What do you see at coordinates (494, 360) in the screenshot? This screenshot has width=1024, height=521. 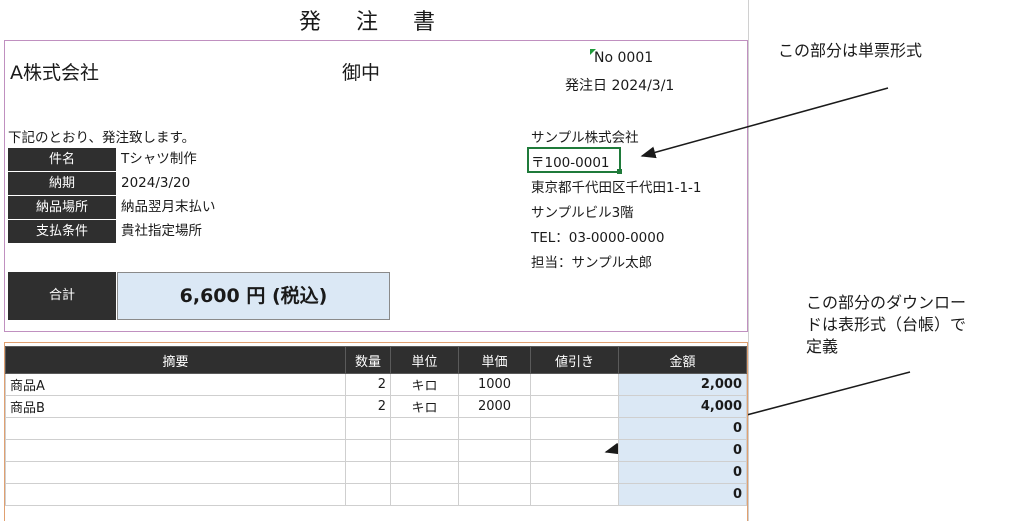 I see `header-unit-price: 単価` at bounding box center [494, 360].